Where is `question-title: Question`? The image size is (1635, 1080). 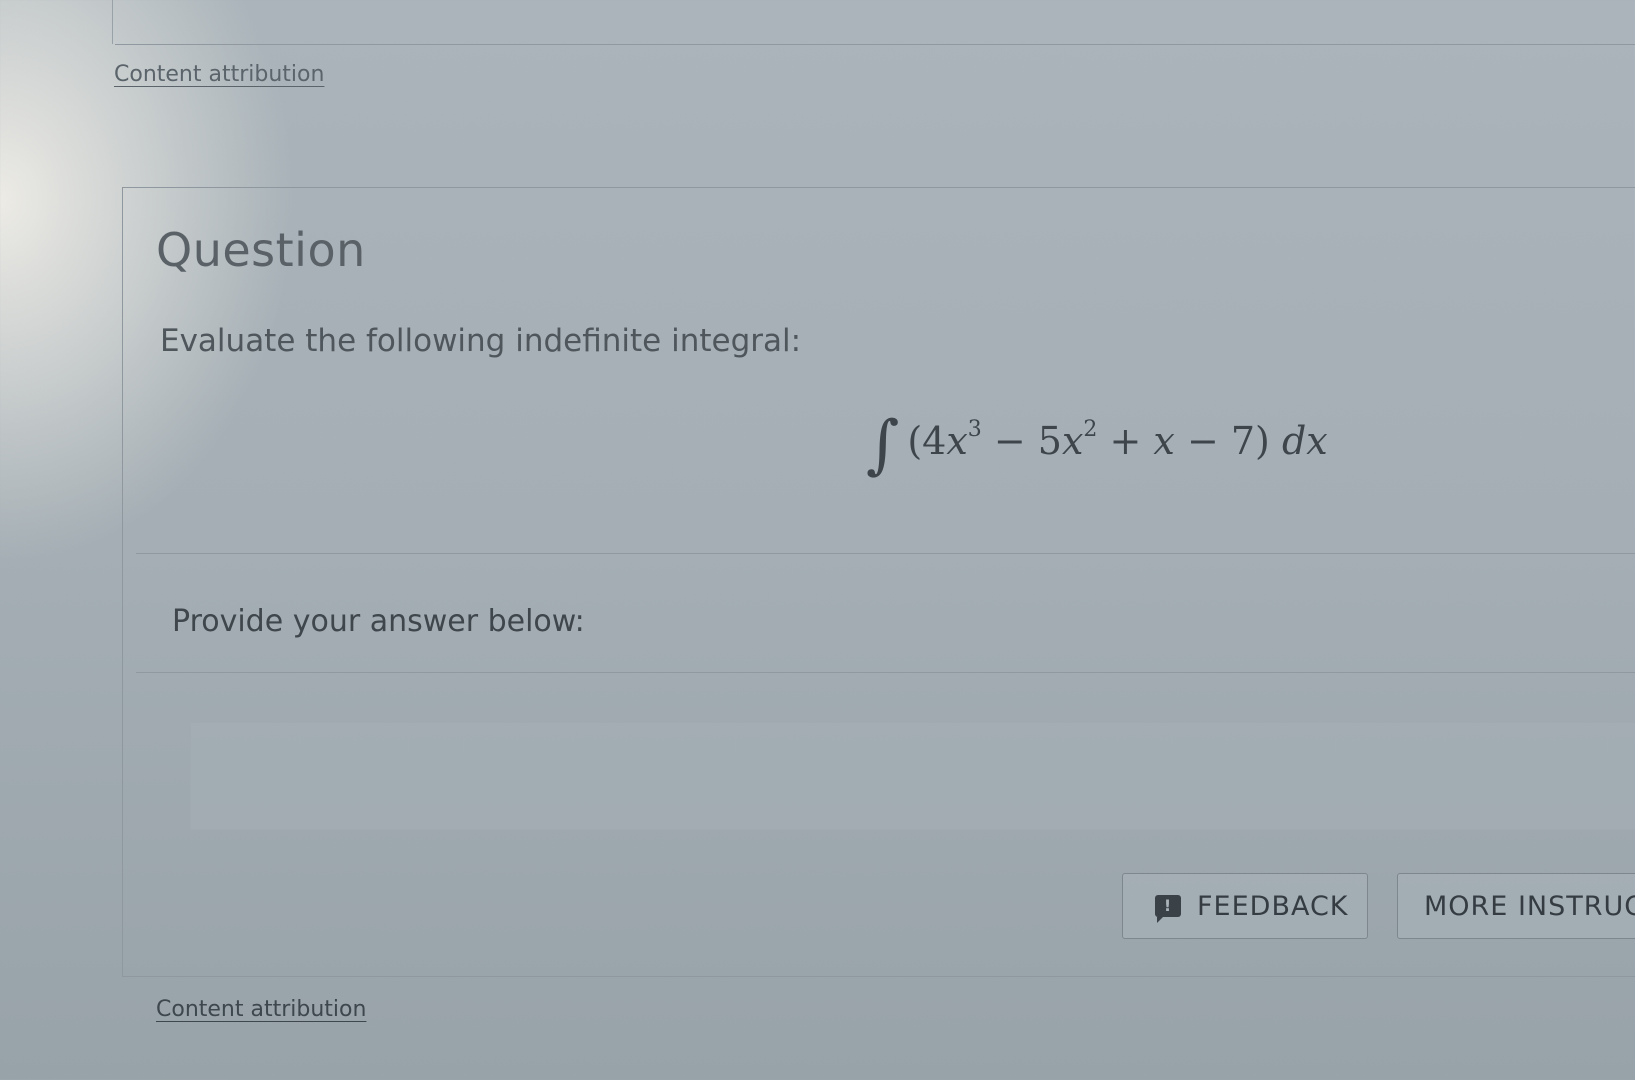 question-title: Question is located at coordinates (261, 250).